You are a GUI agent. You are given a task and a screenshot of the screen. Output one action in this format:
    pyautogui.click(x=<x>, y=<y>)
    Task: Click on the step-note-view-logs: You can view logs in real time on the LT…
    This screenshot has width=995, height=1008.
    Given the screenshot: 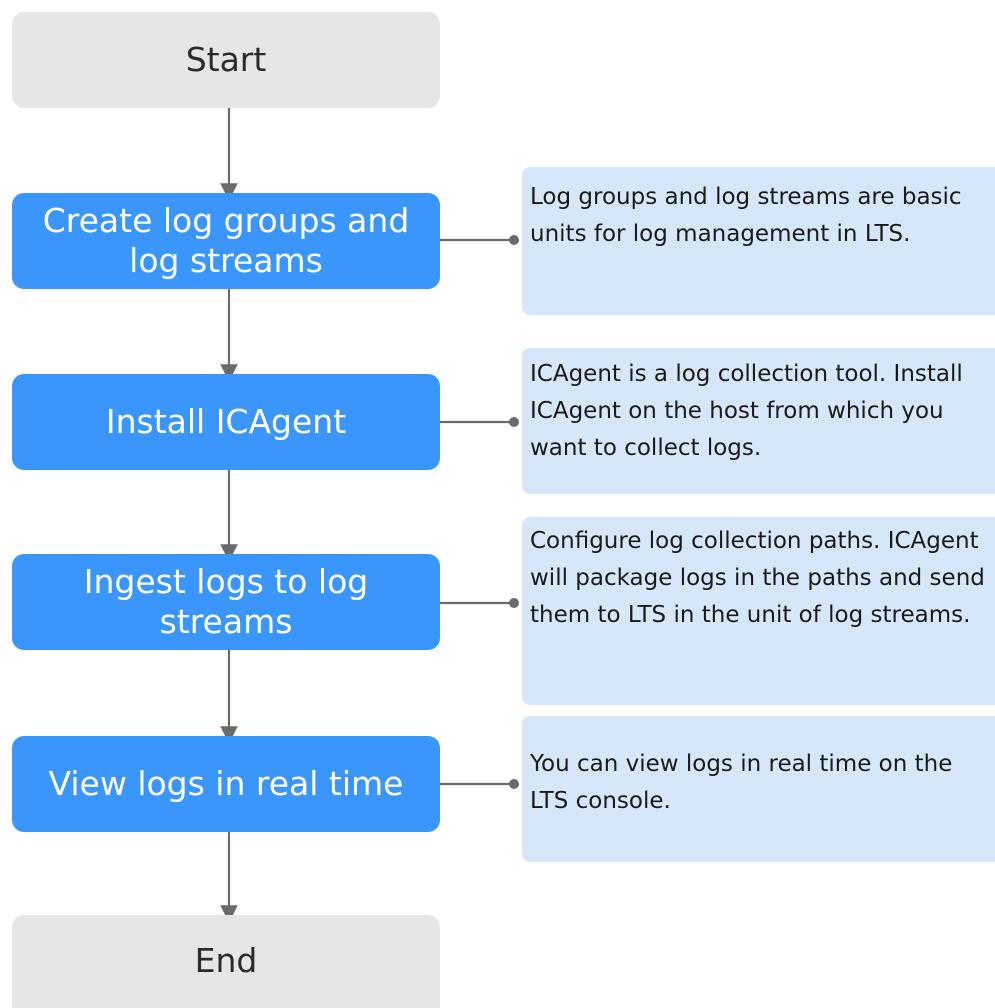 What is the action you would take?
    pyautogui.click(x=758, y=789)
    